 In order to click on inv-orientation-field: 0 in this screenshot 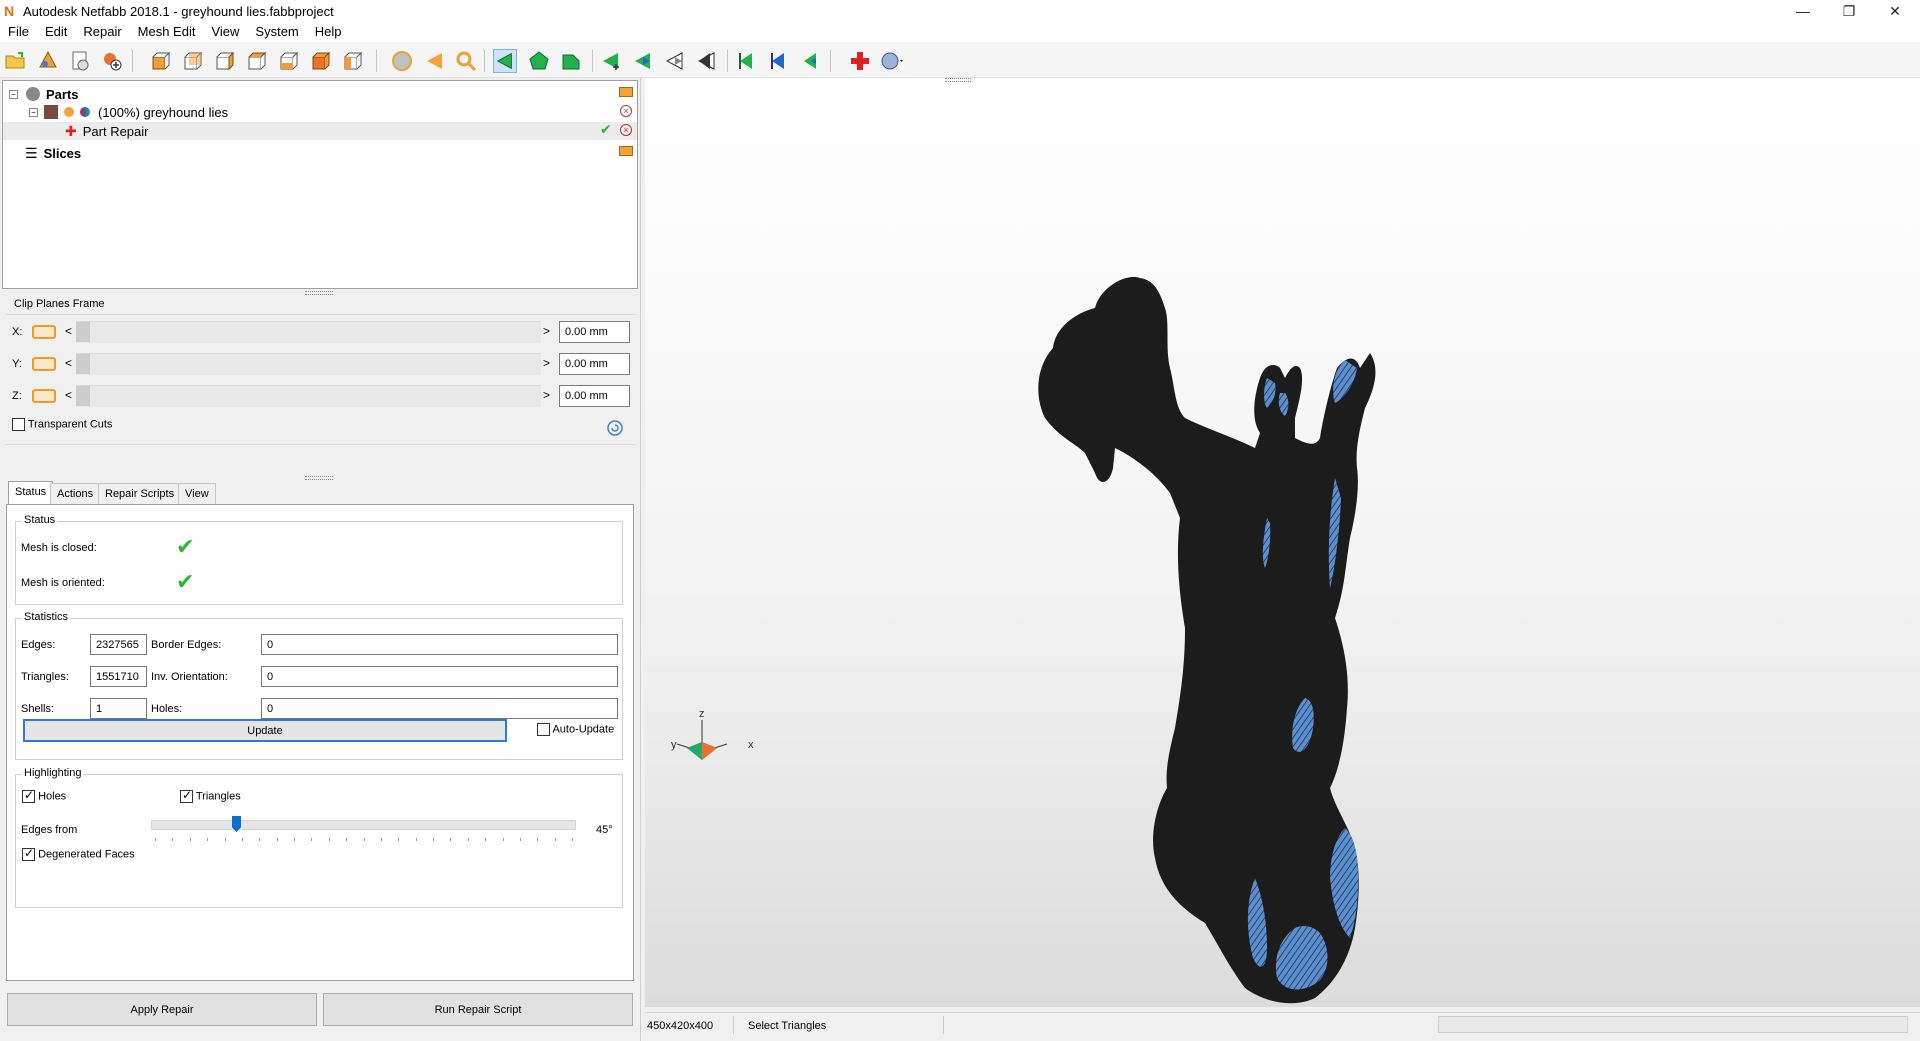, I will do `click(439, 676)`.